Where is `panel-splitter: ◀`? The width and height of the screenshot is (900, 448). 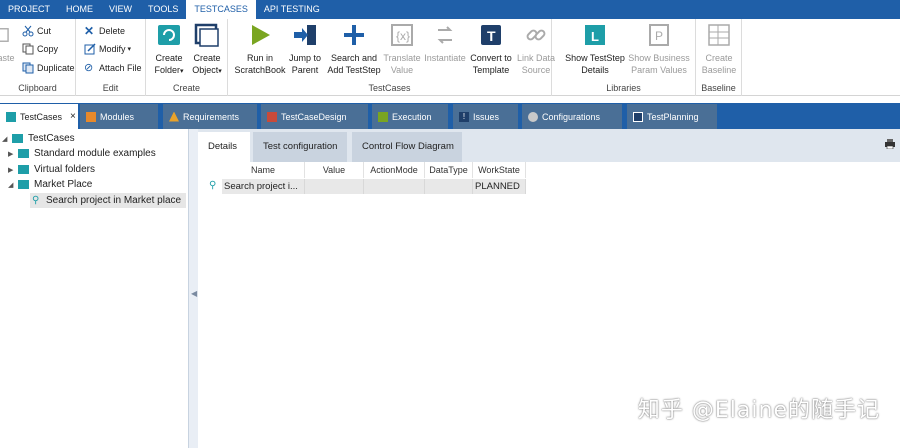 panel-splitter: ◀ is located at coordinates (193, 288).